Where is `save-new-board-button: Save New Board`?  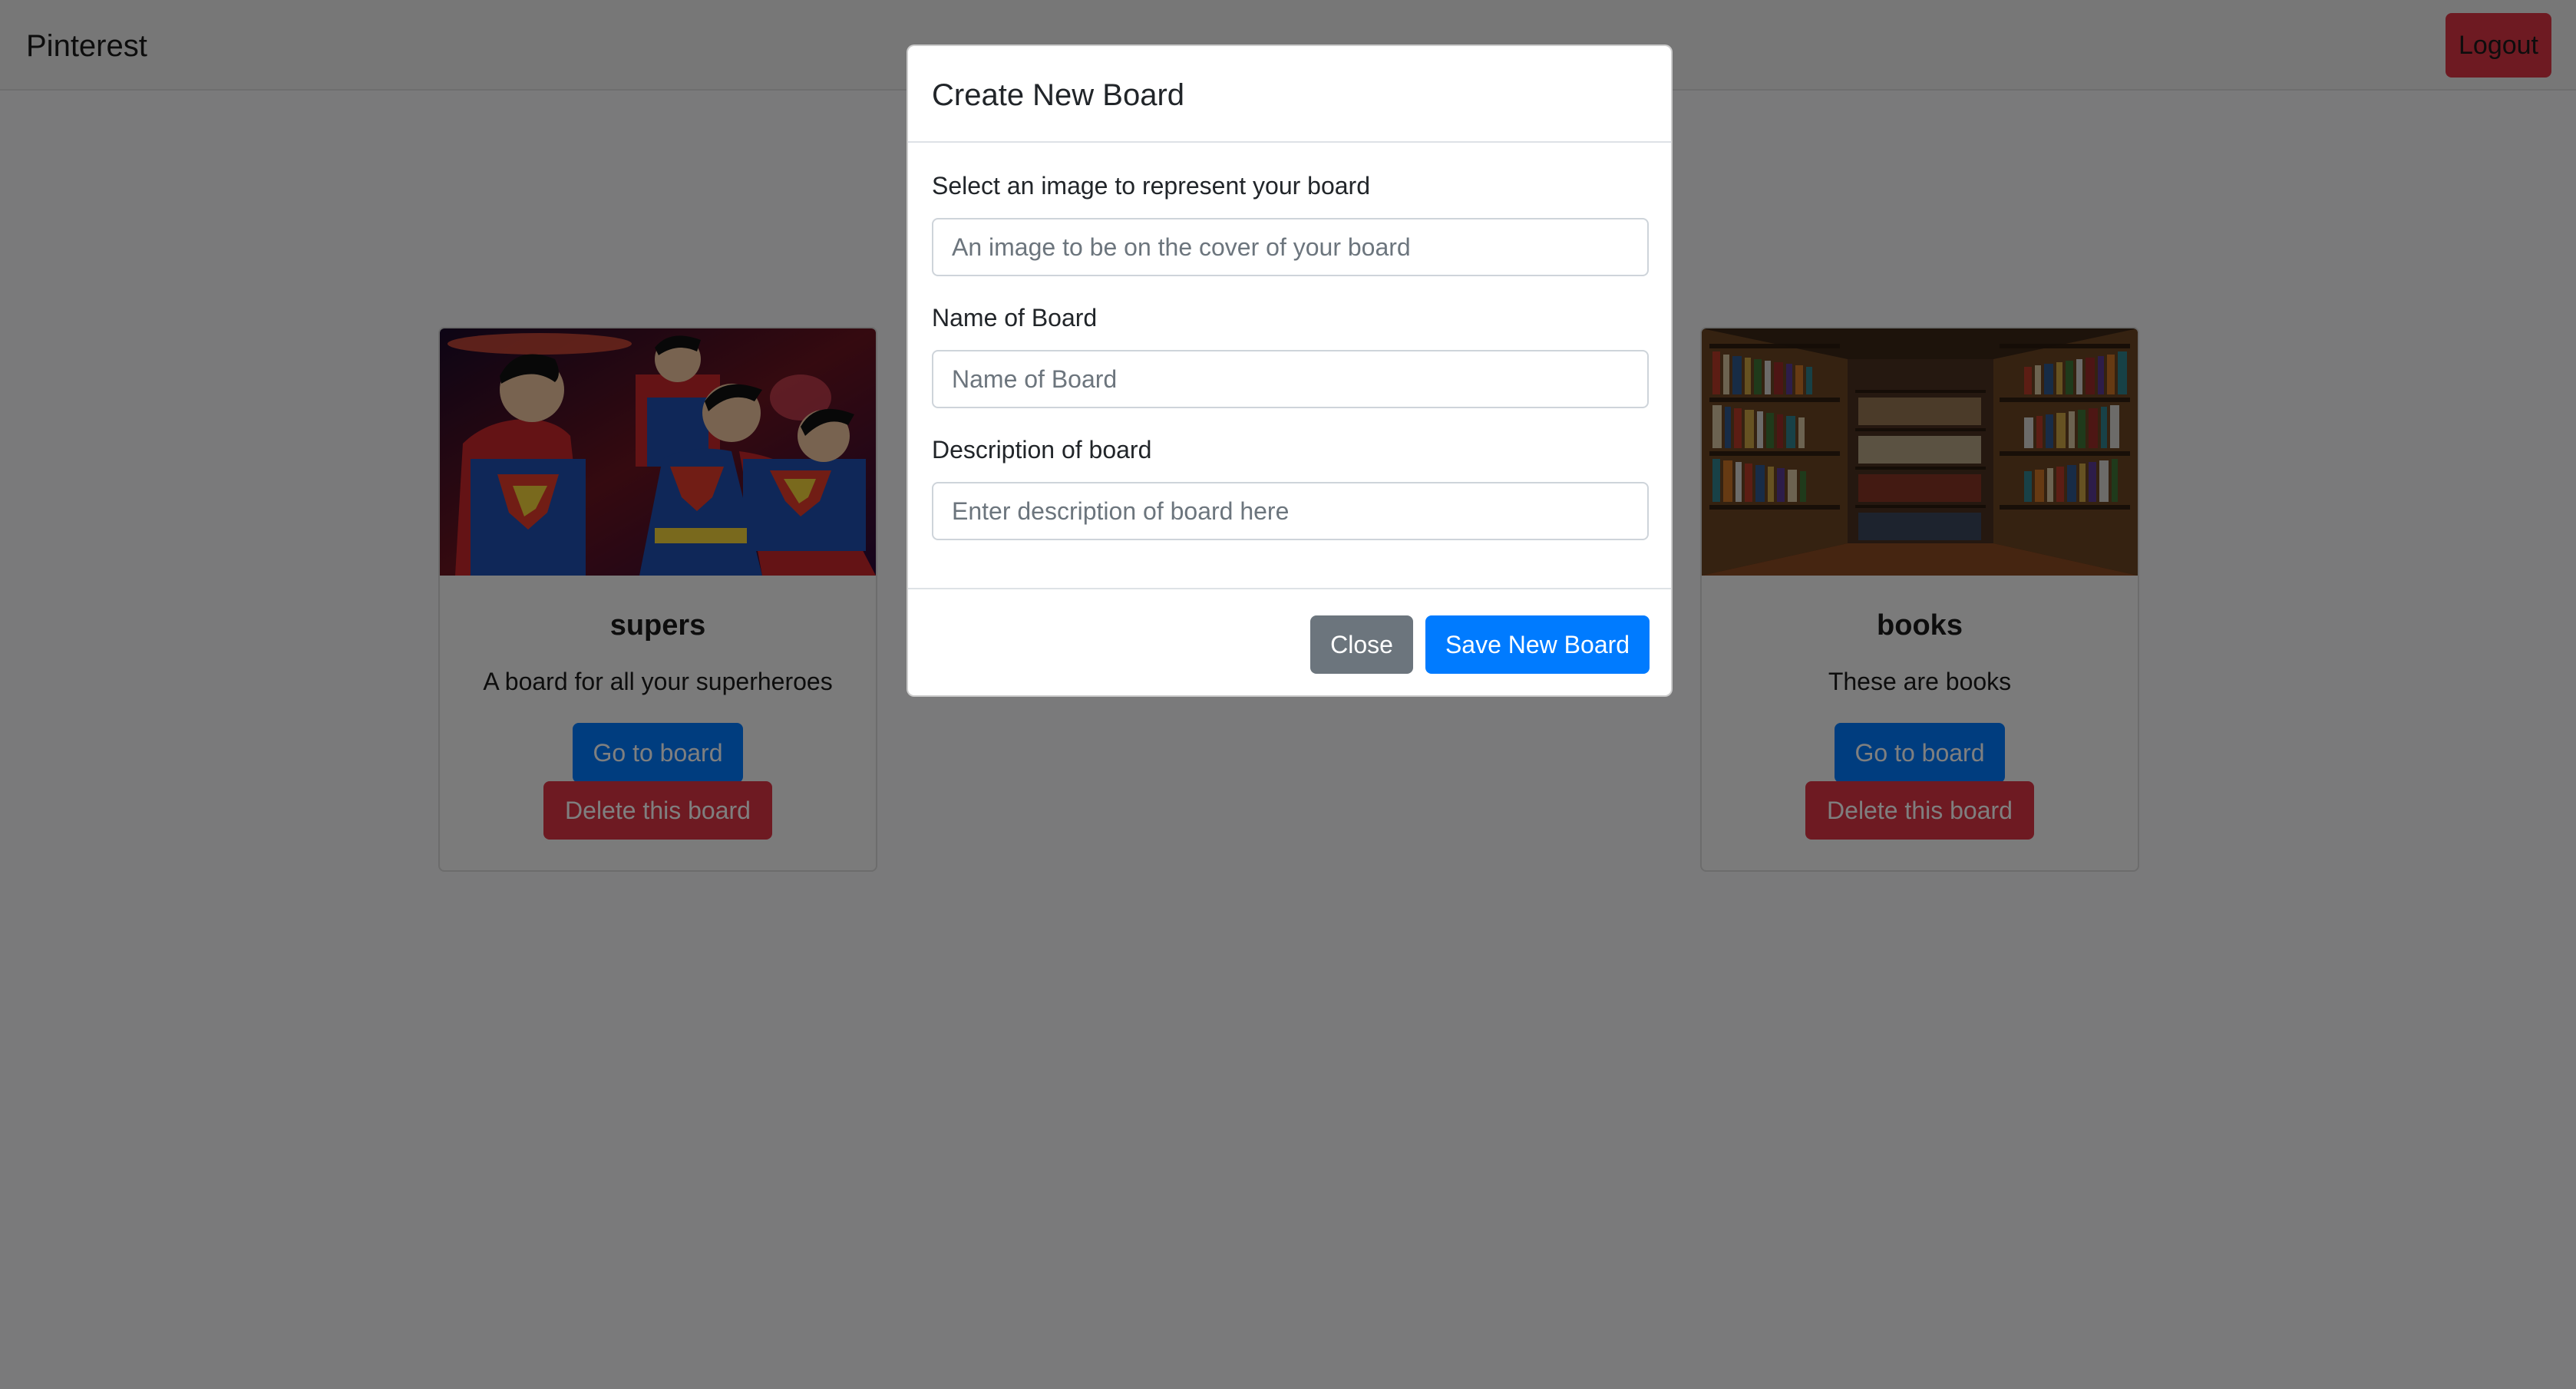 save-new-board-button: Save New Board is located at coordinates (1537, 644).